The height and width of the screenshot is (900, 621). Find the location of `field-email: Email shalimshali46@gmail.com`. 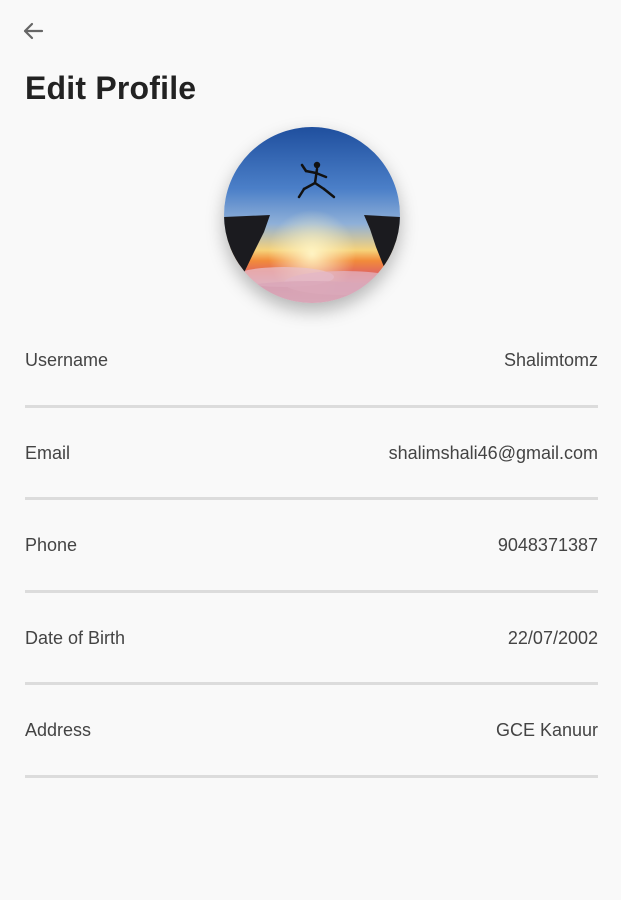

field-email: Email shalimshali46@gmail.com is located at coordinates (311, 454).